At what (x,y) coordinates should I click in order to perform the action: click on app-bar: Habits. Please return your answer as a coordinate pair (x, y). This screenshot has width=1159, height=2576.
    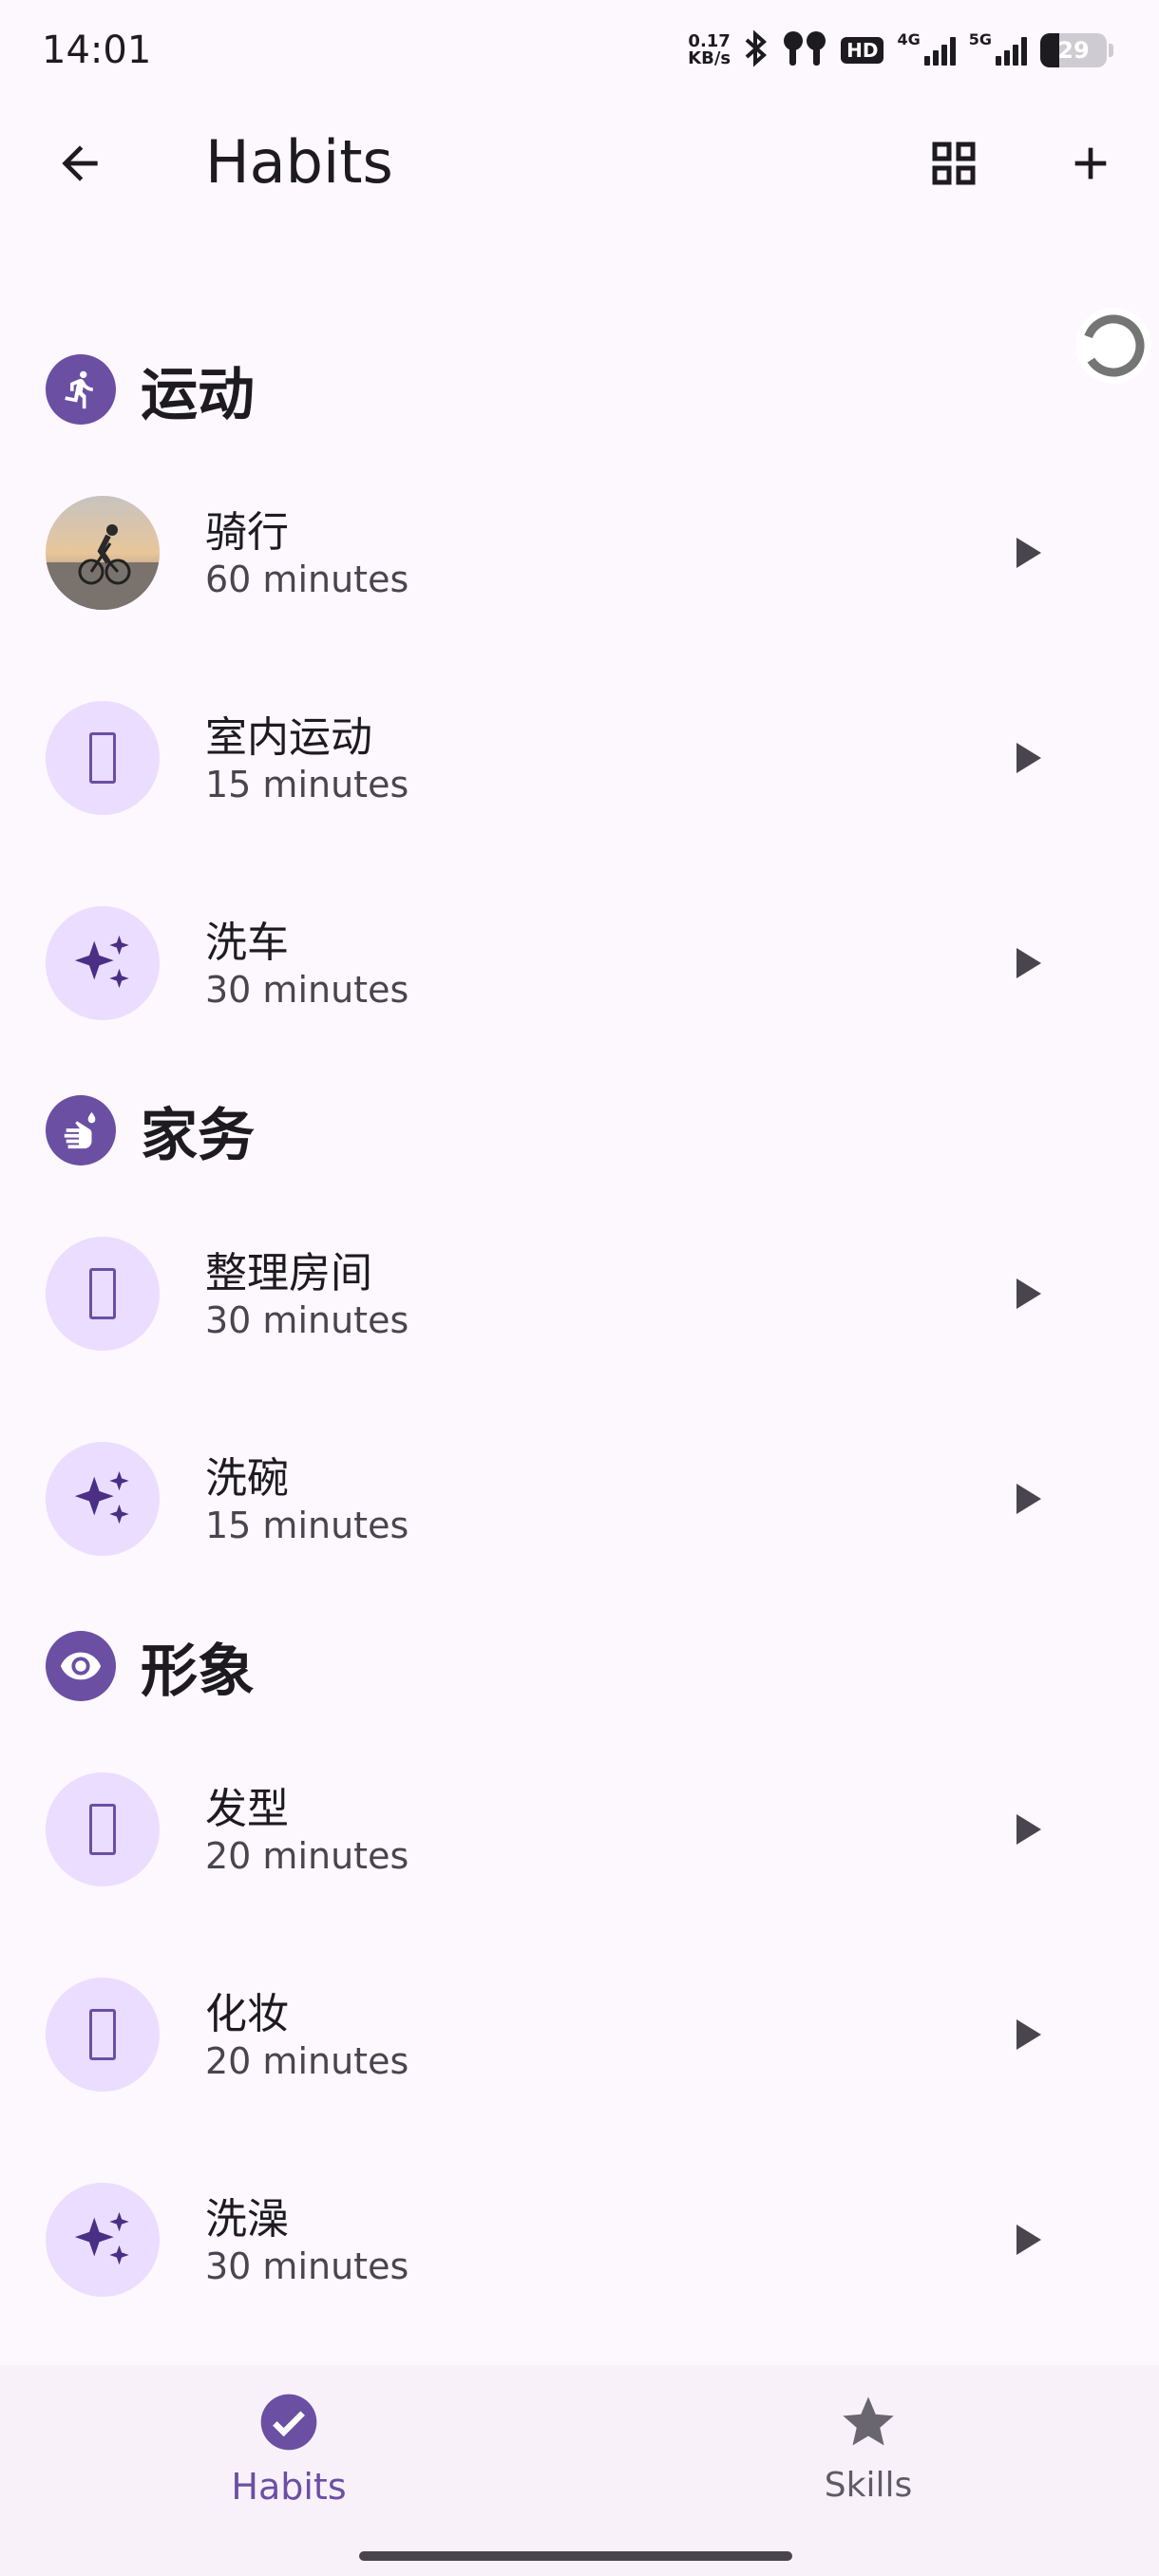
    Looking at the image, I should click on (579, 161).